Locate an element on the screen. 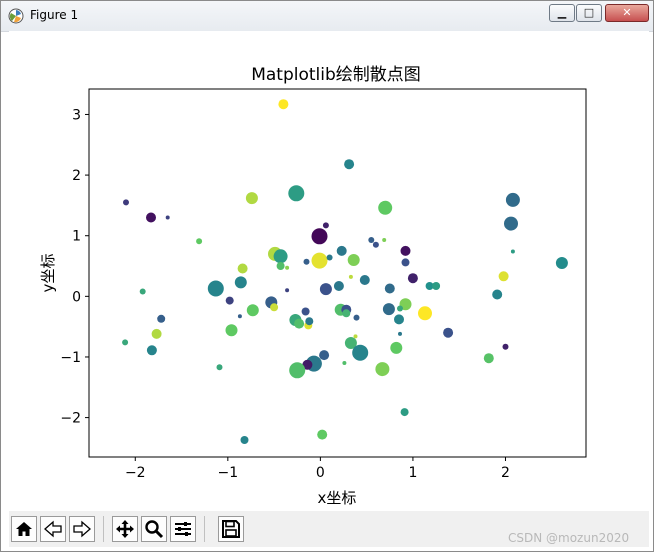  pan-button is located at coordinates (125, 529).